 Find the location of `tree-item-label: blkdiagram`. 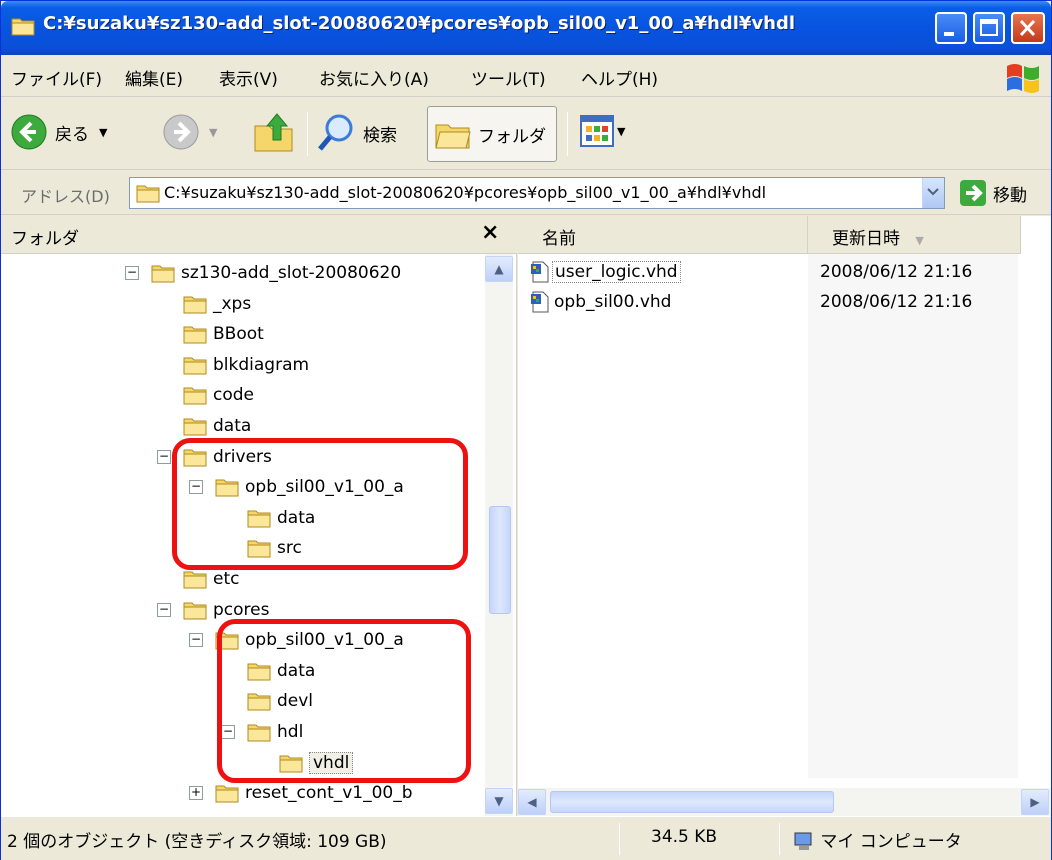

tree-item-label: blkdiagram is located at coordinates (261, 364).